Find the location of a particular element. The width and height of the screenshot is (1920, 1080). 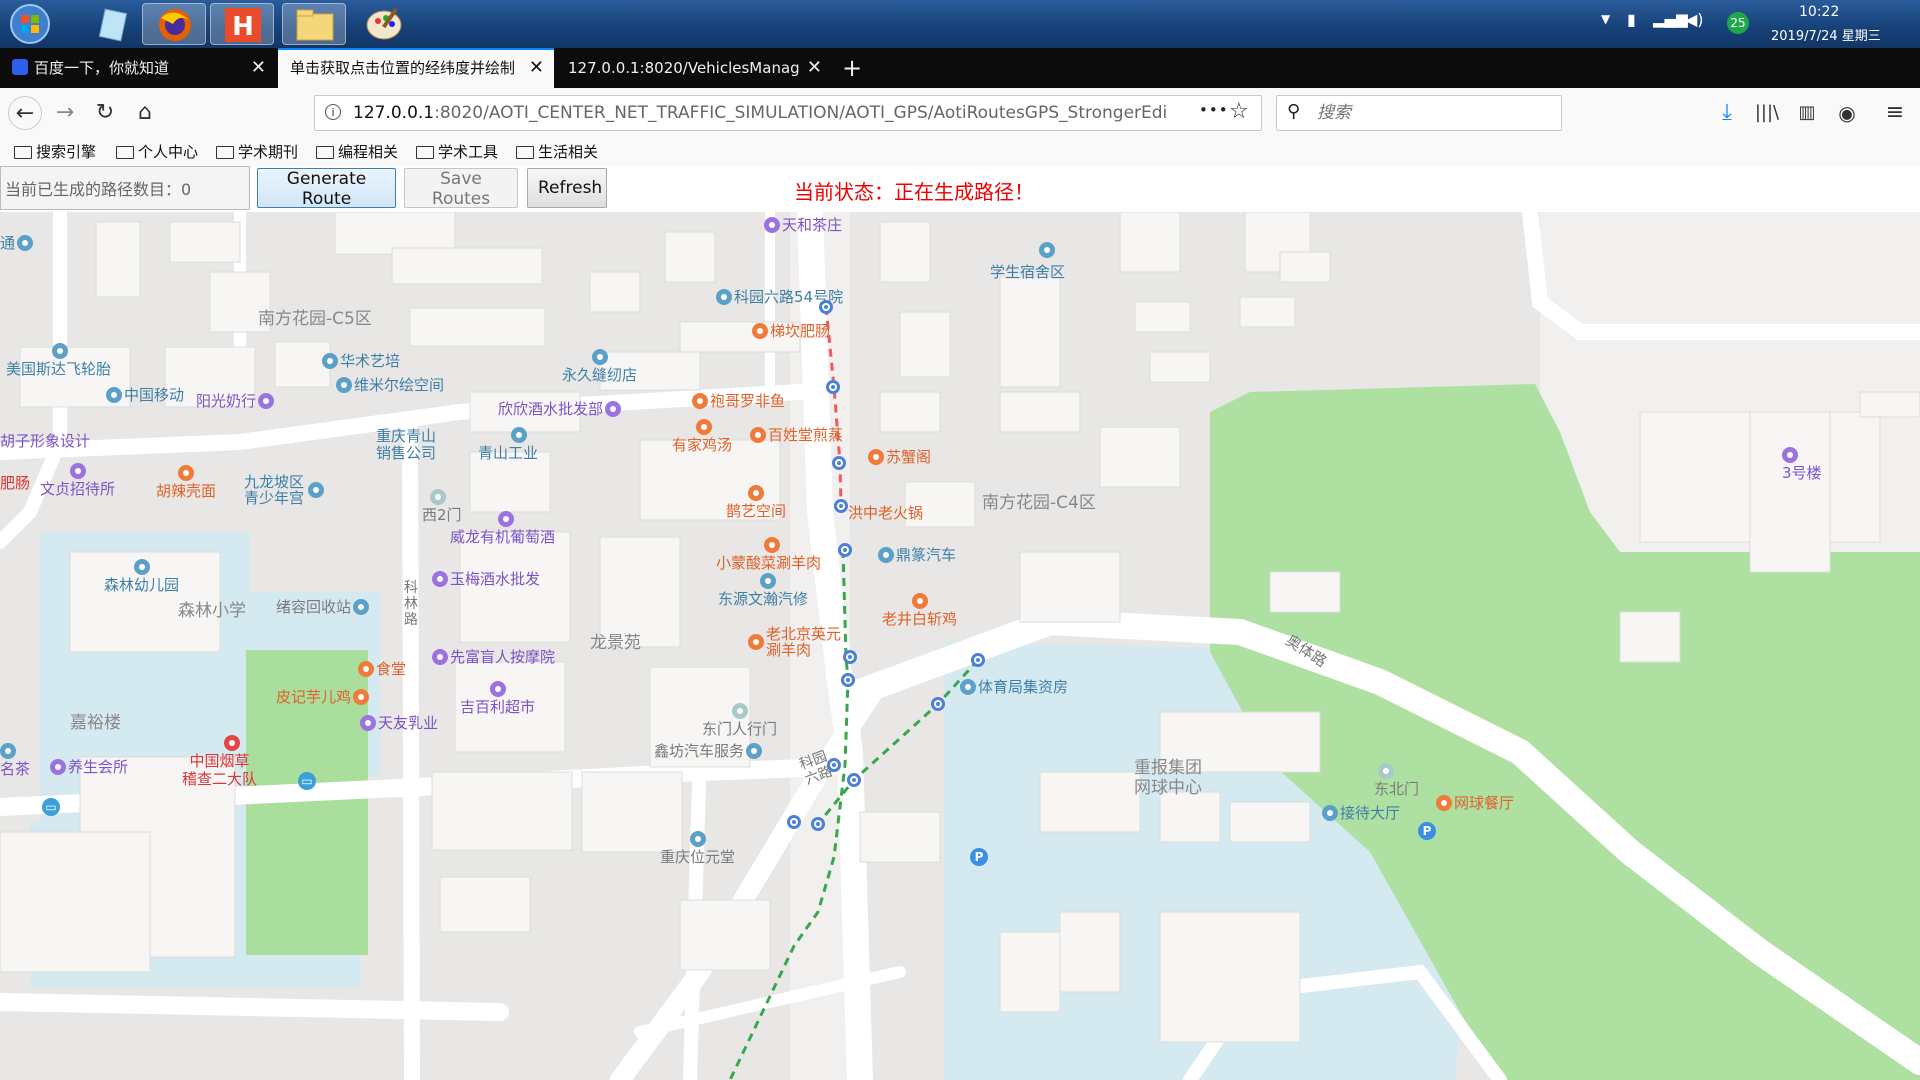

generate-route-button: Generate Route is located at coordinates (326, 188).